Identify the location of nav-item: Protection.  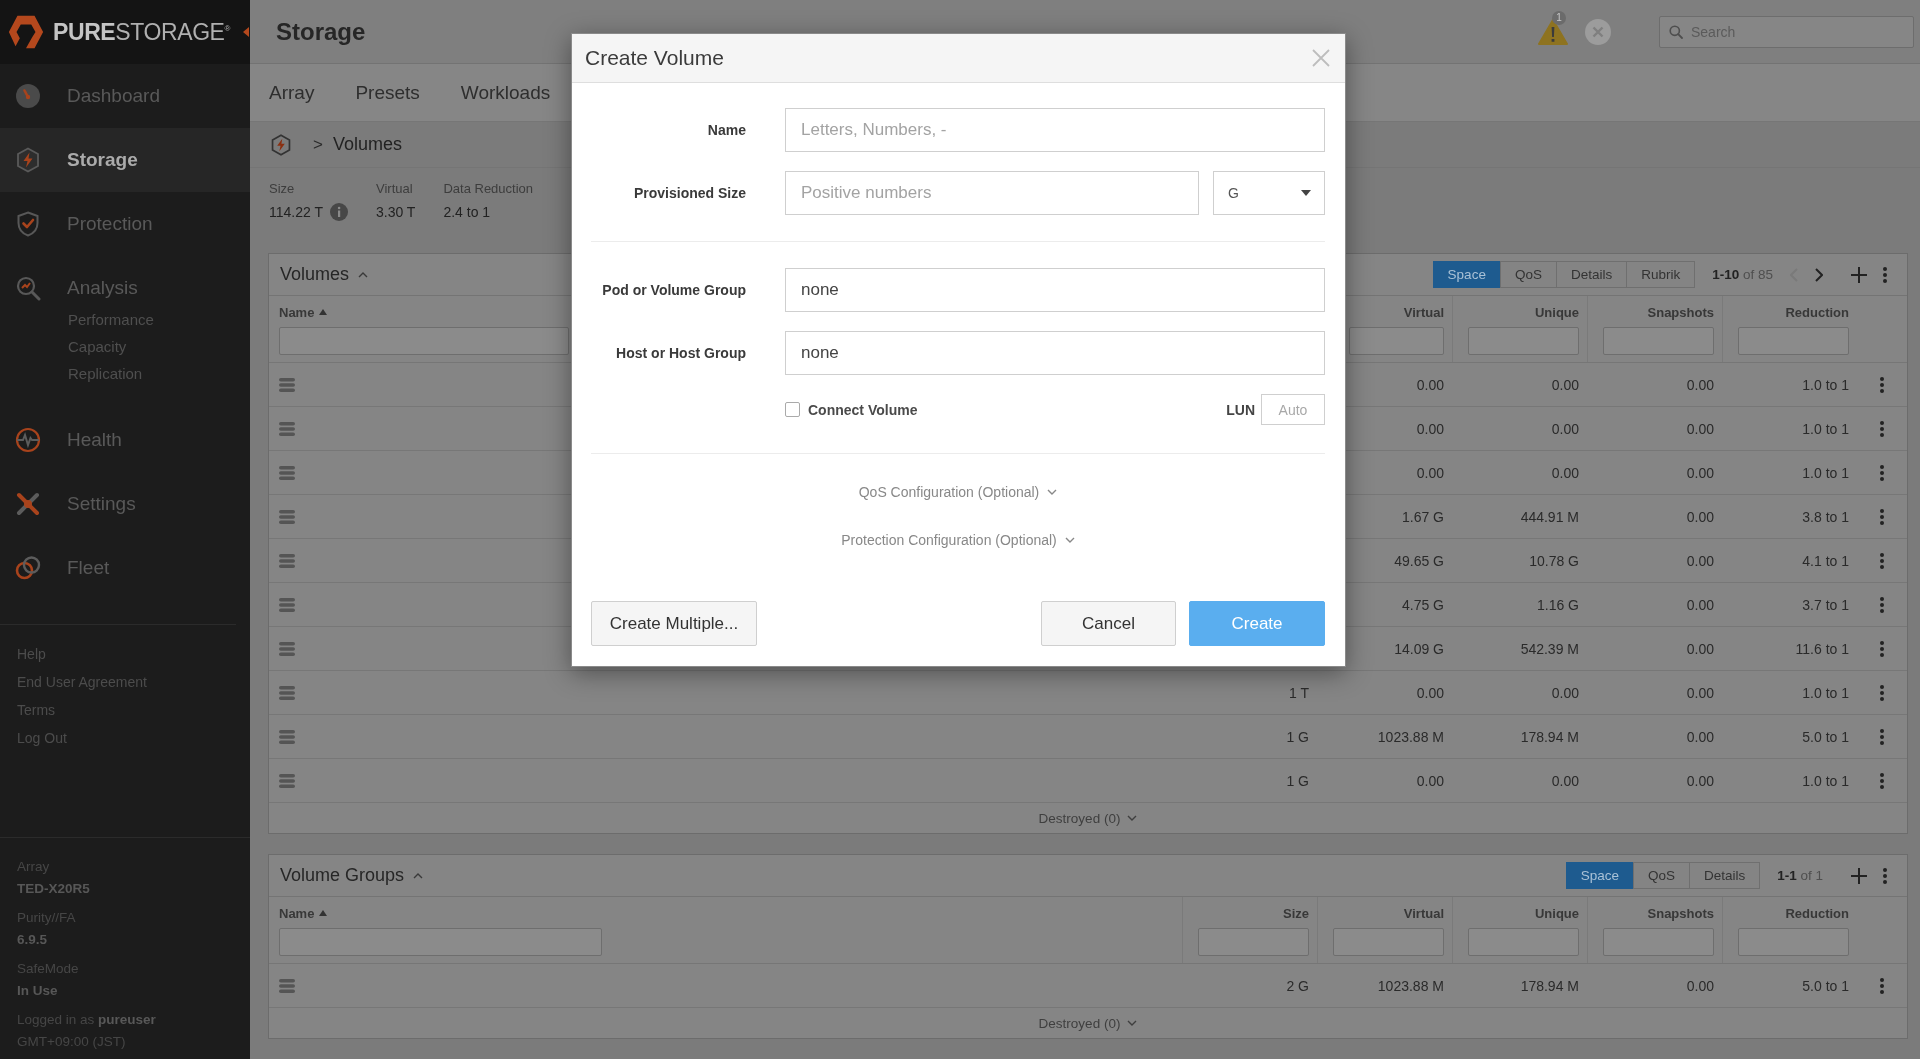
(110, 224).